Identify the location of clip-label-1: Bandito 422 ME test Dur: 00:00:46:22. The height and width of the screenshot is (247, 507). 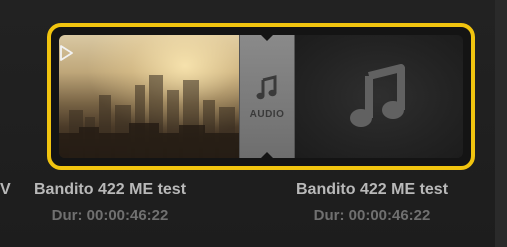
(110, 202).